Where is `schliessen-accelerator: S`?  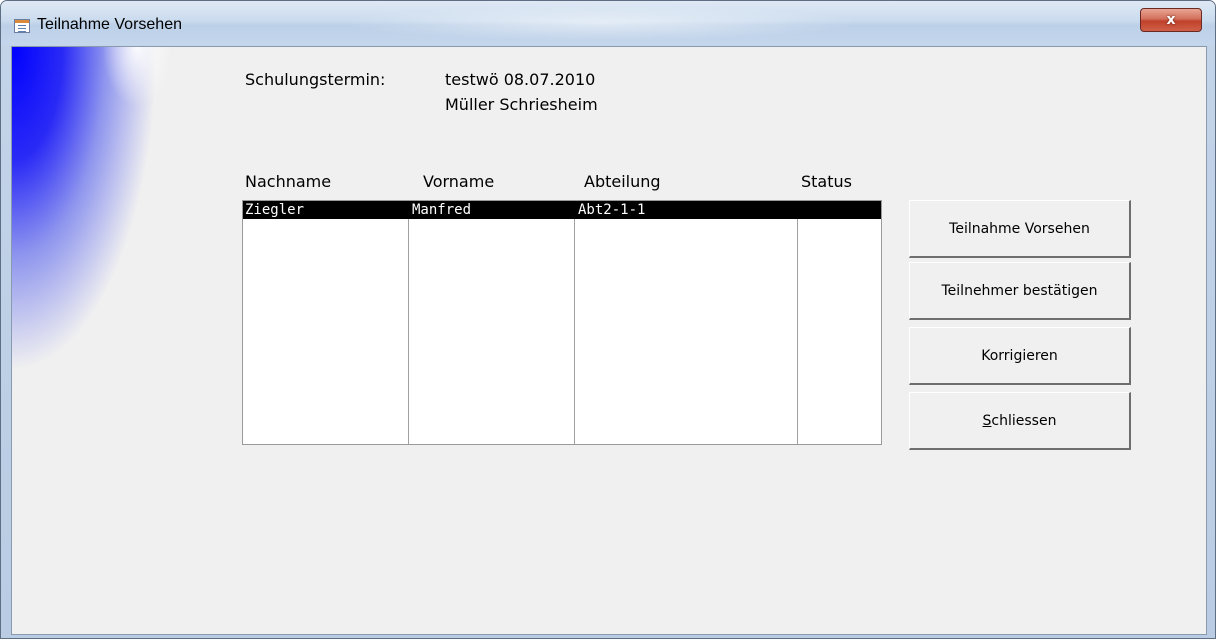 schliessen-accelerator: S is located at coordinates (987, 420).